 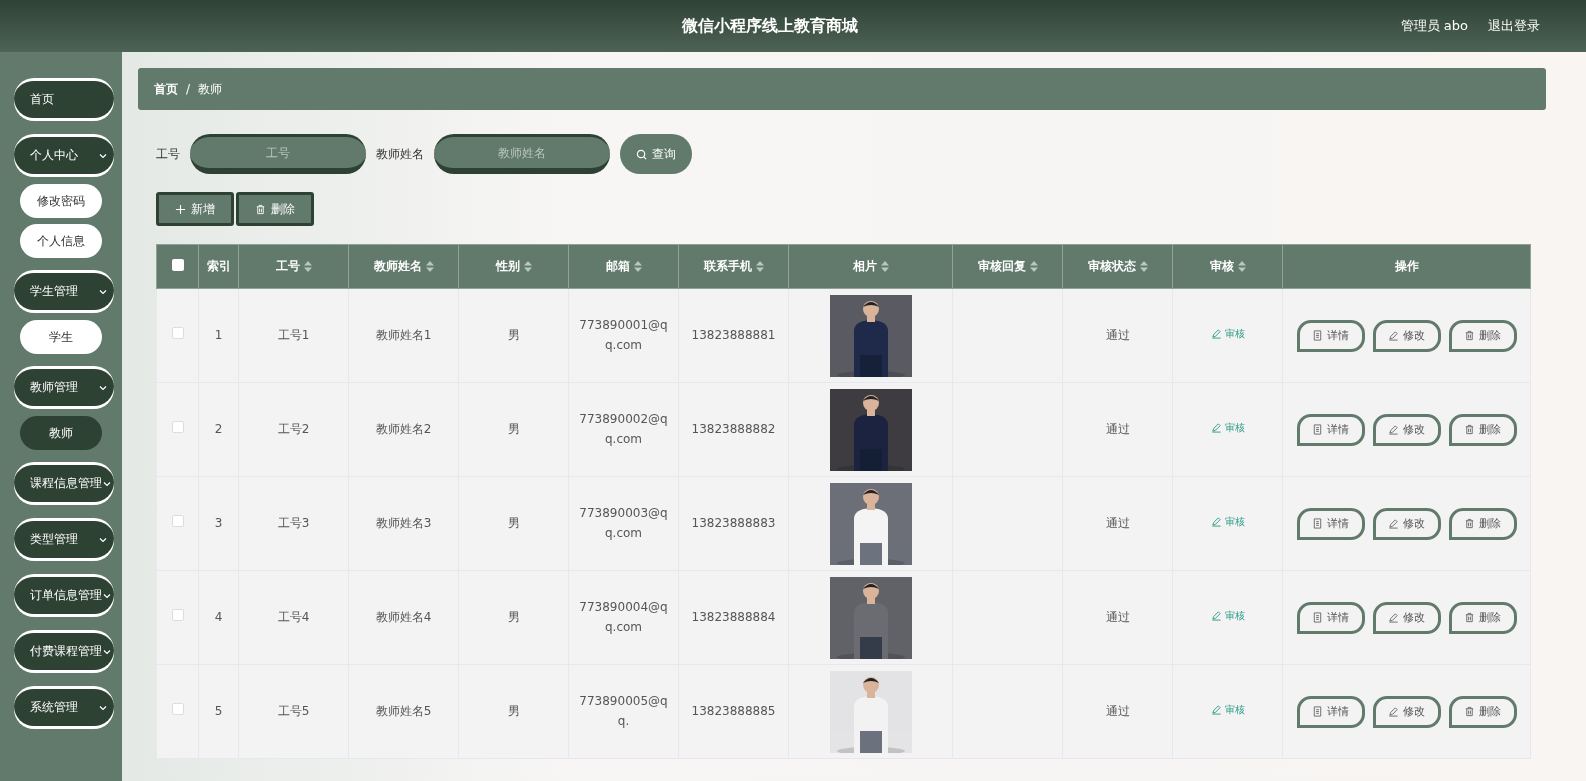 I want to click on table-cell: 13823888883, so click(x=733, y=522).